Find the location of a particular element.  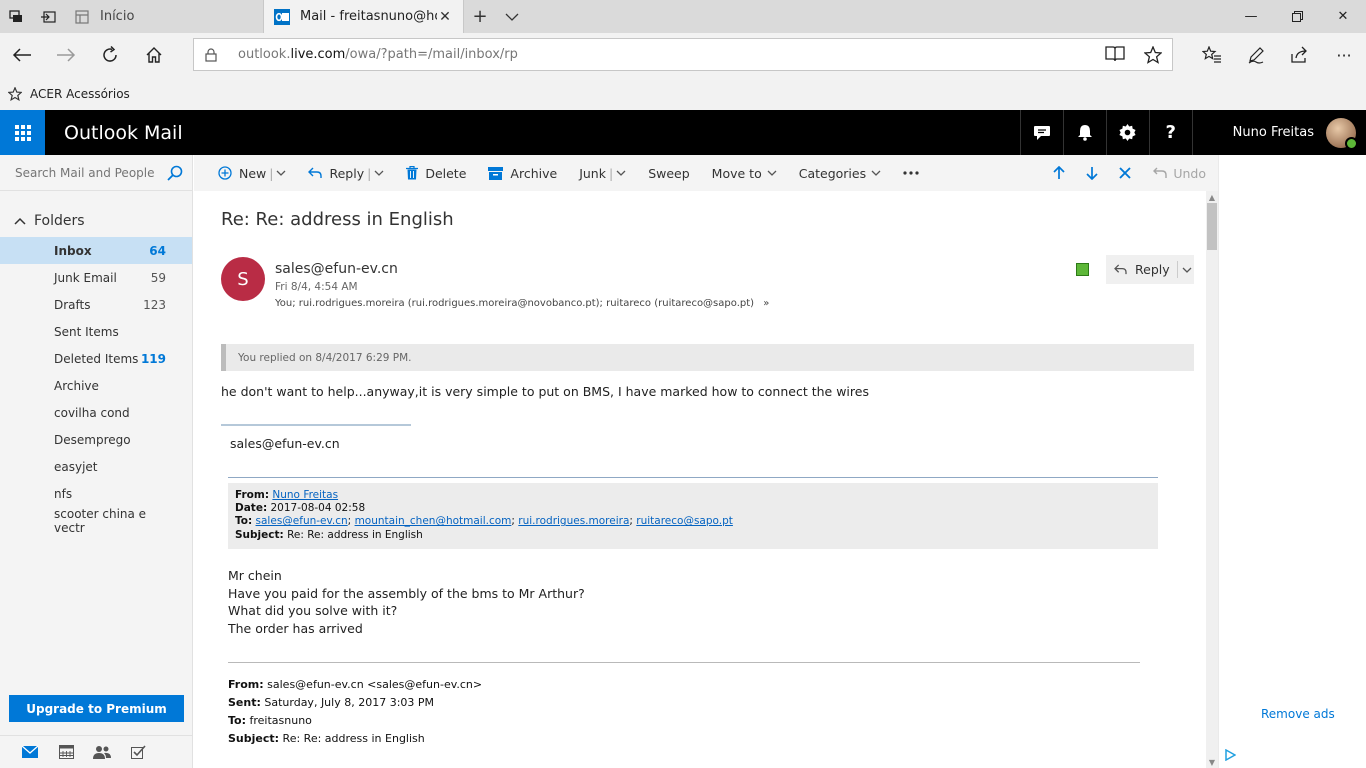

calendar-icon is located at coordinates (66, 752).